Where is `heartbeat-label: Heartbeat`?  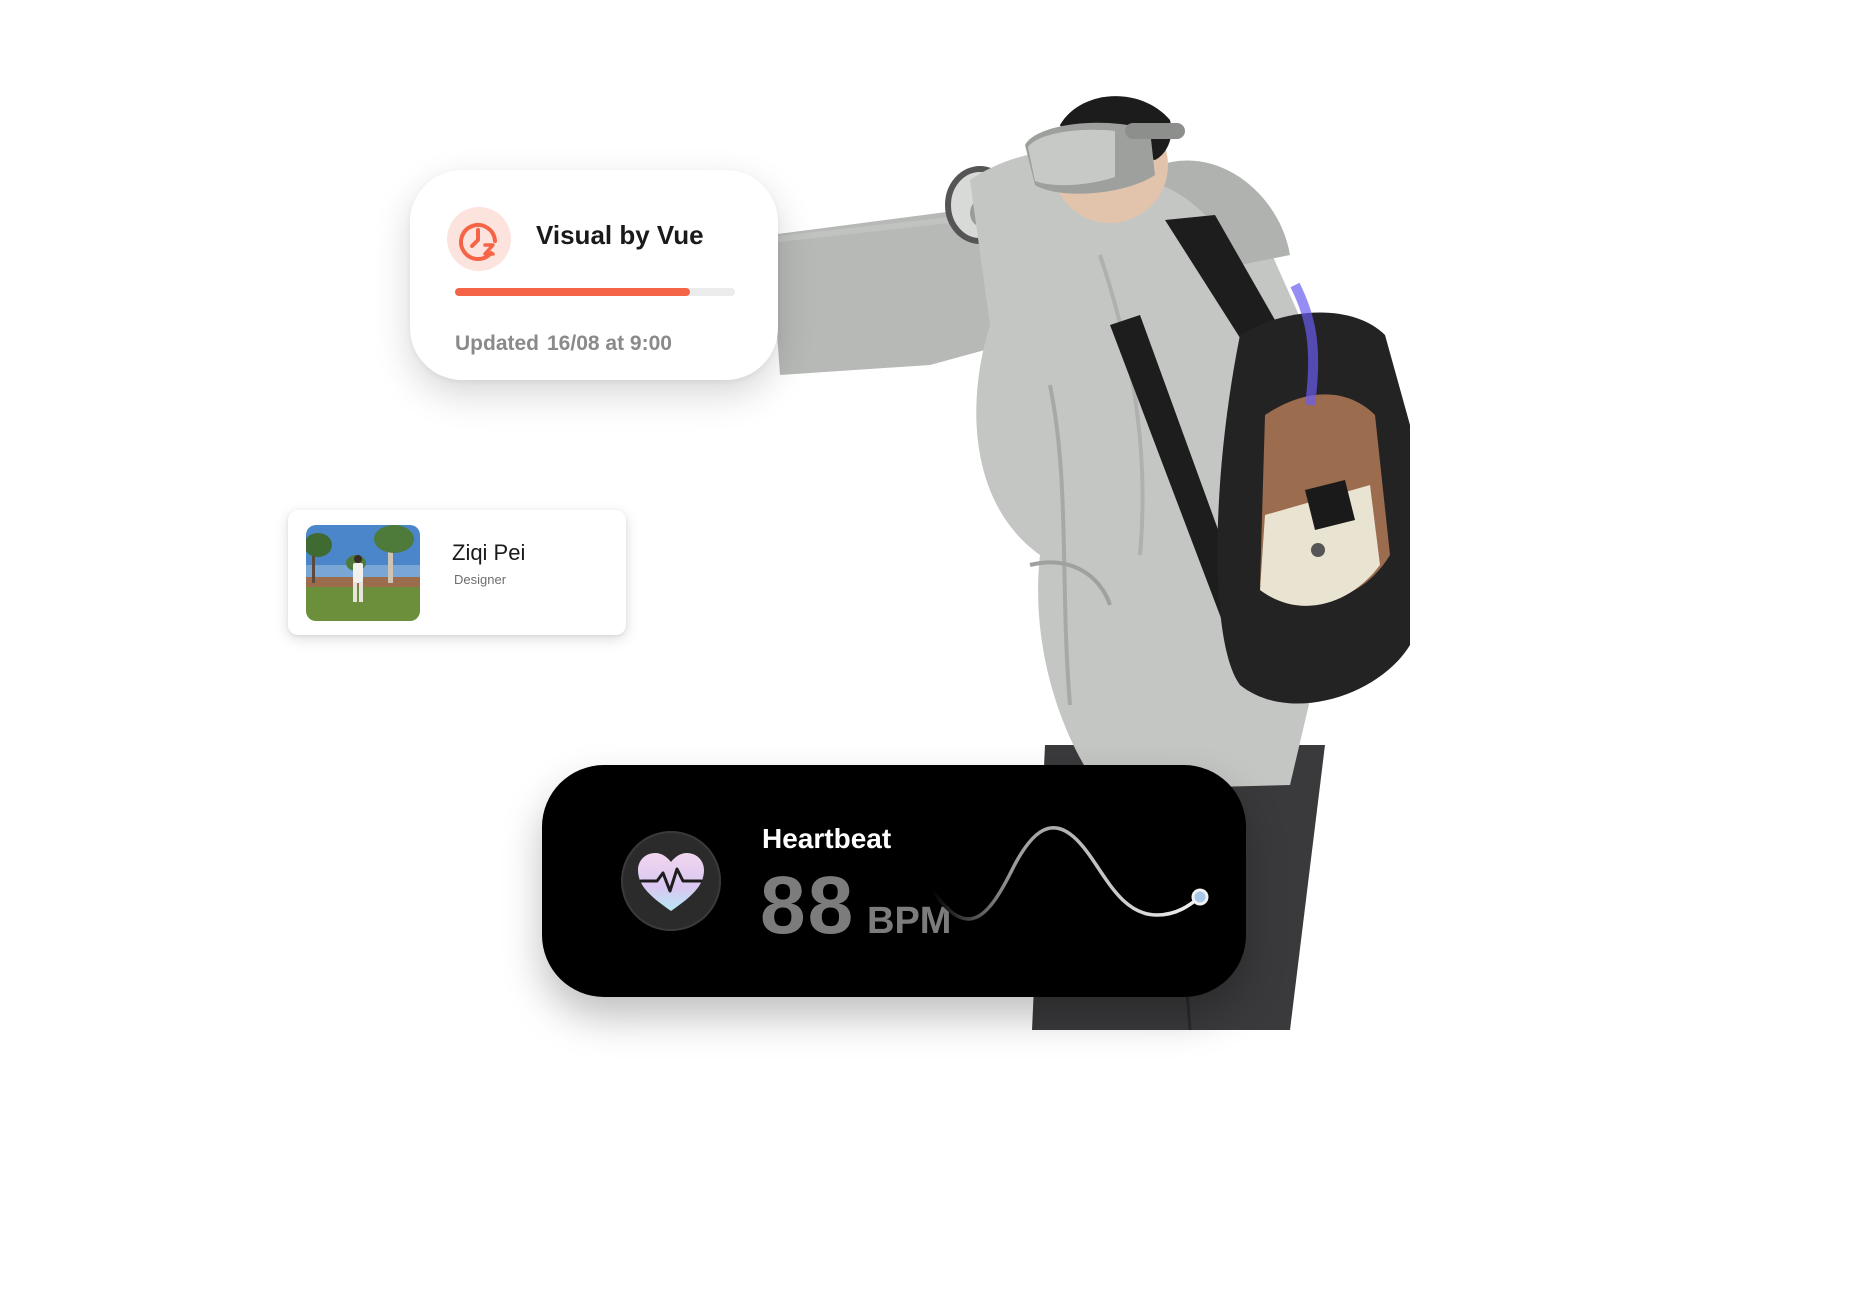 heartbeat-label: Heartbeat is located at coordinates (827, 838).